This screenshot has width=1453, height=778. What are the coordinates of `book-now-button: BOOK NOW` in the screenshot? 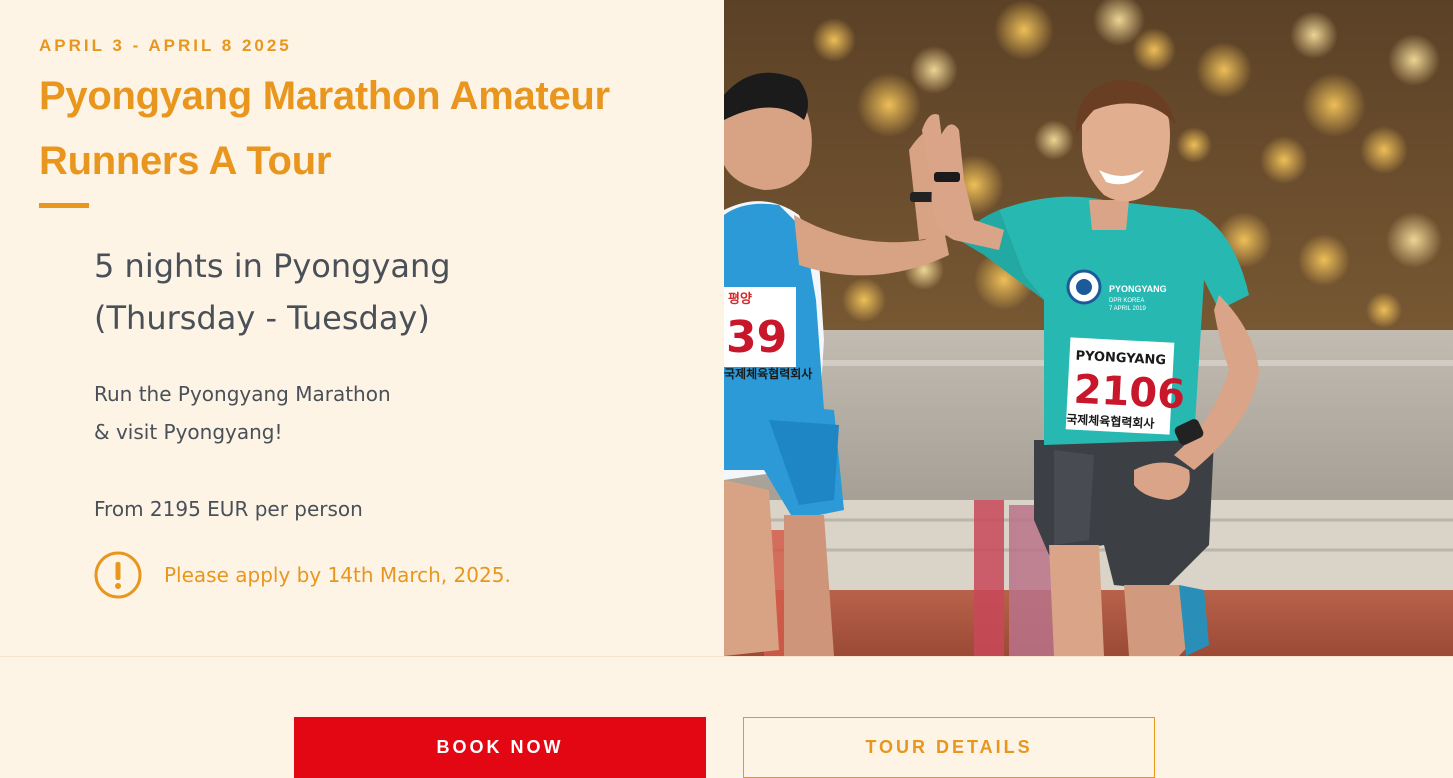 It's located at (500, 747).